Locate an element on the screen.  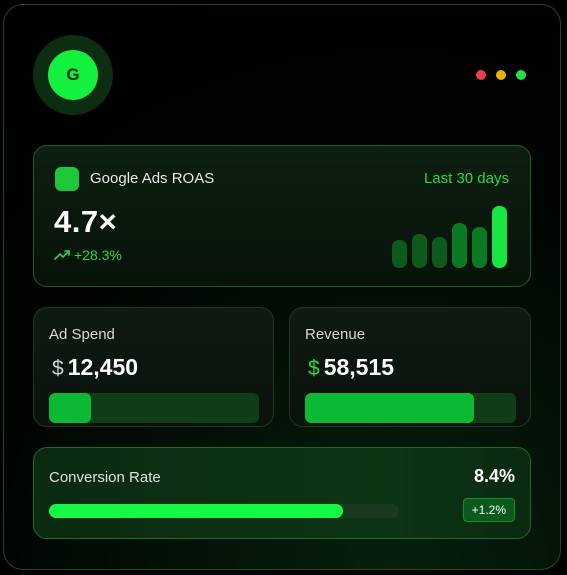
trending-up-icon is located at coordinates (62, 255).